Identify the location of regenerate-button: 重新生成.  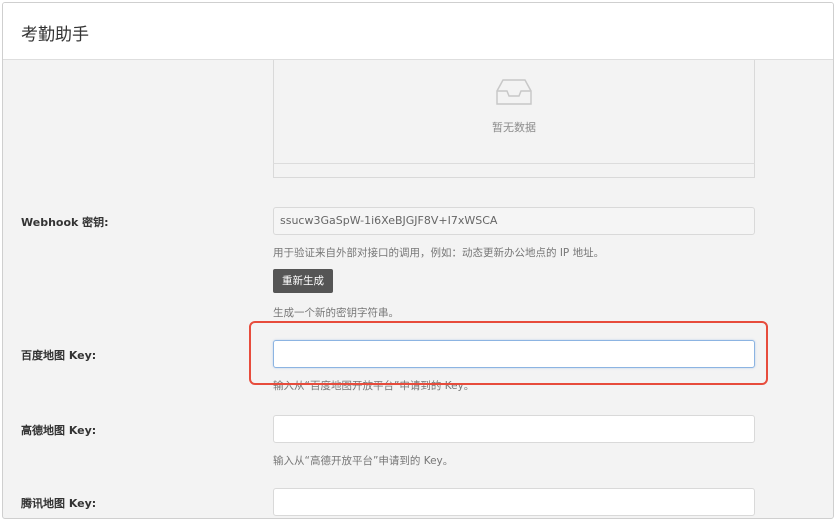
(303, 281).